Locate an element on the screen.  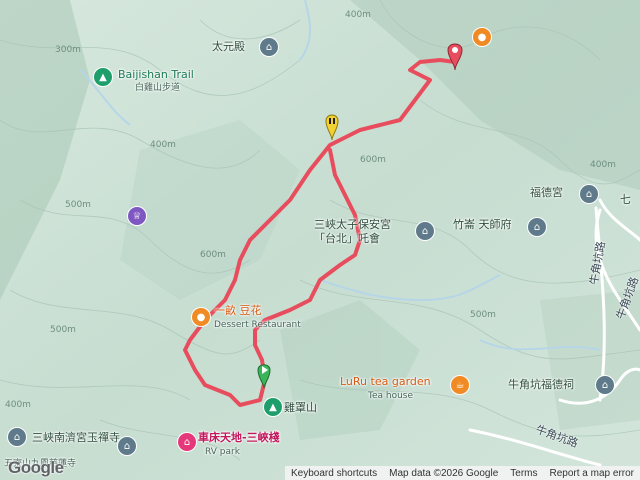
trail-icon: ▲ is located at coordinates (103, 77).